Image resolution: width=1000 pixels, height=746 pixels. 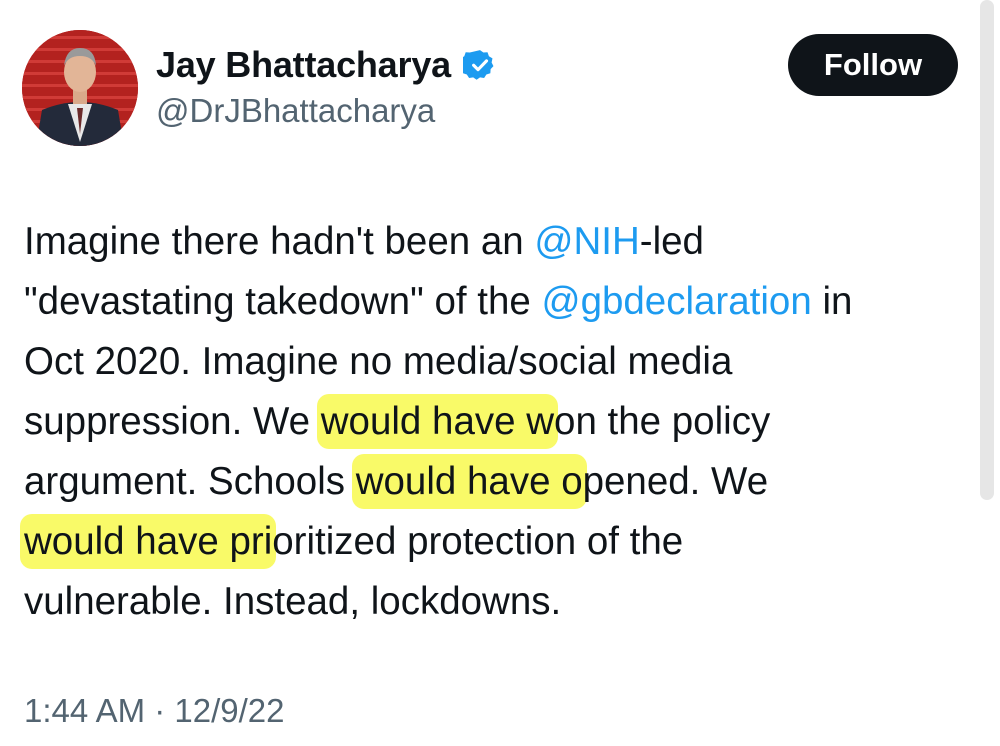 I want to click on author-name-row: Jay Bhattacharya, so click(x=326, y=65).